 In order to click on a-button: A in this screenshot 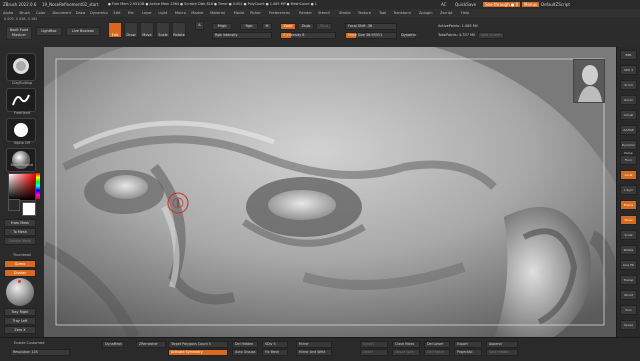, I will do `click(199, 25)`.